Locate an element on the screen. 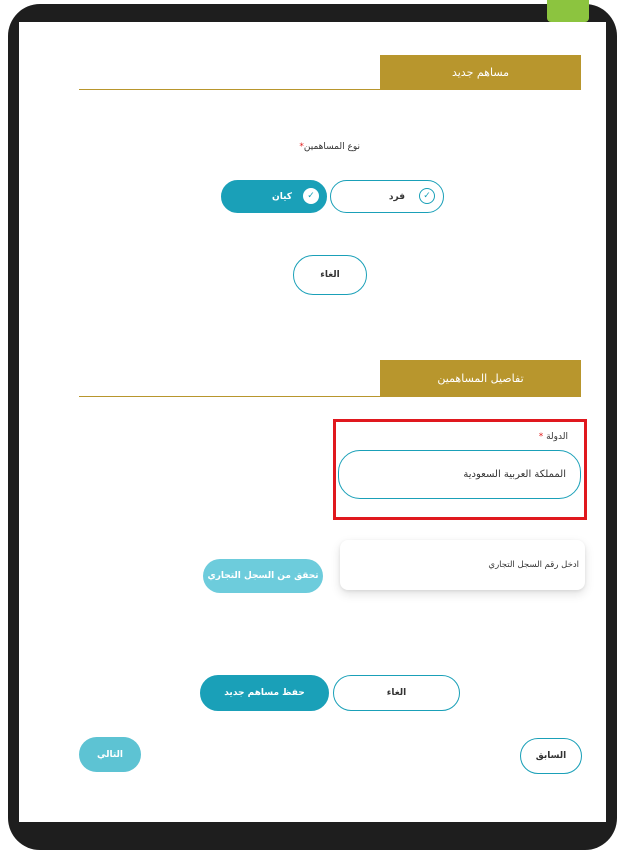  country-label-text: الدولة is located at coordinates (557, 437).